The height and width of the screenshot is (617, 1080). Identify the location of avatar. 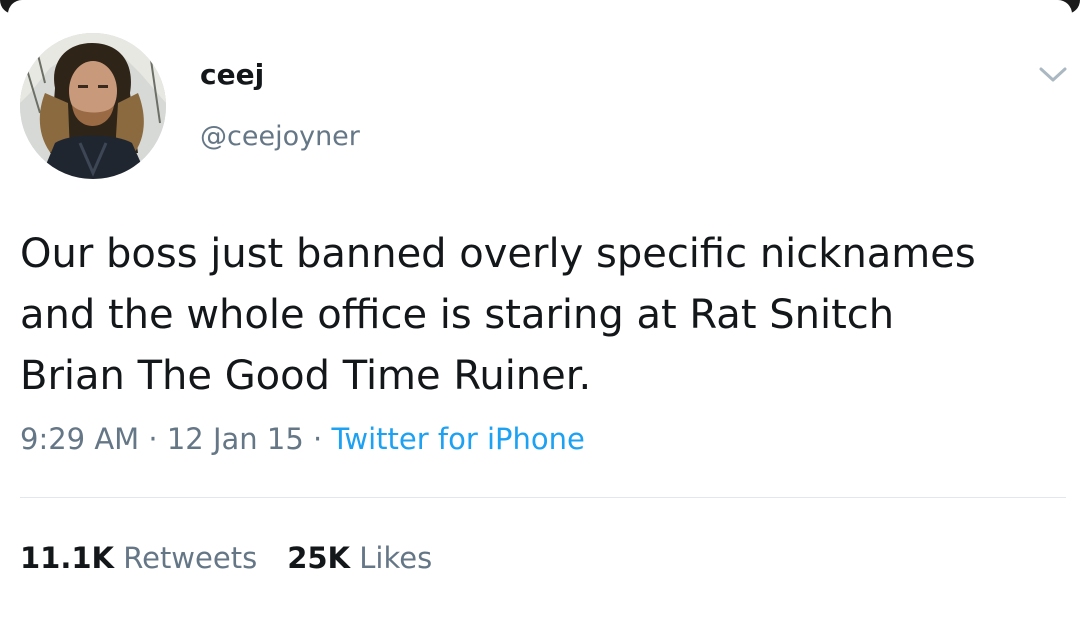
(93, 106).